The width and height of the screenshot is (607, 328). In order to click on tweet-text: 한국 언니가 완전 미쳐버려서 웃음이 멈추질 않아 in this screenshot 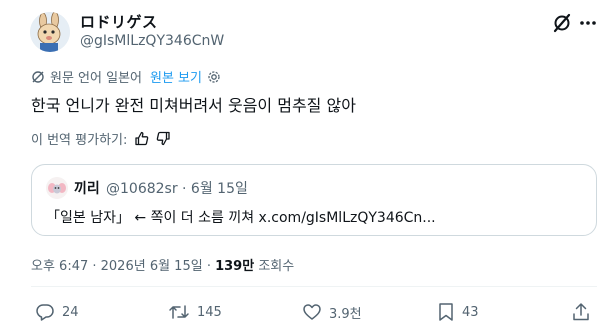, I will do `click(193, 105)`.